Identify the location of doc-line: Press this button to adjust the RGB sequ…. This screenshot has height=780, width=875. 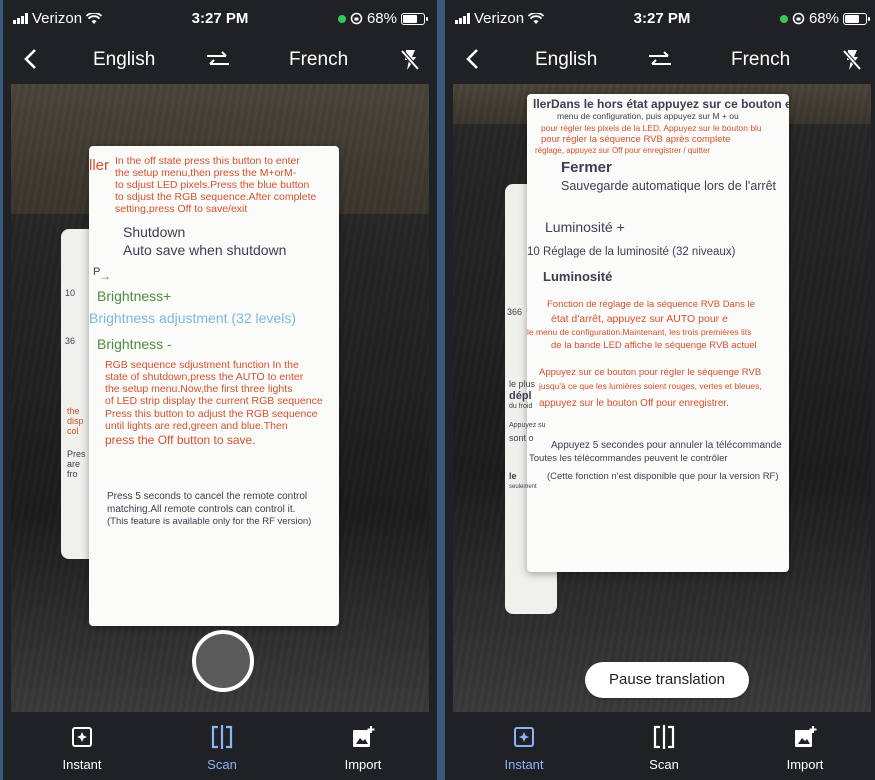
(211, 414).